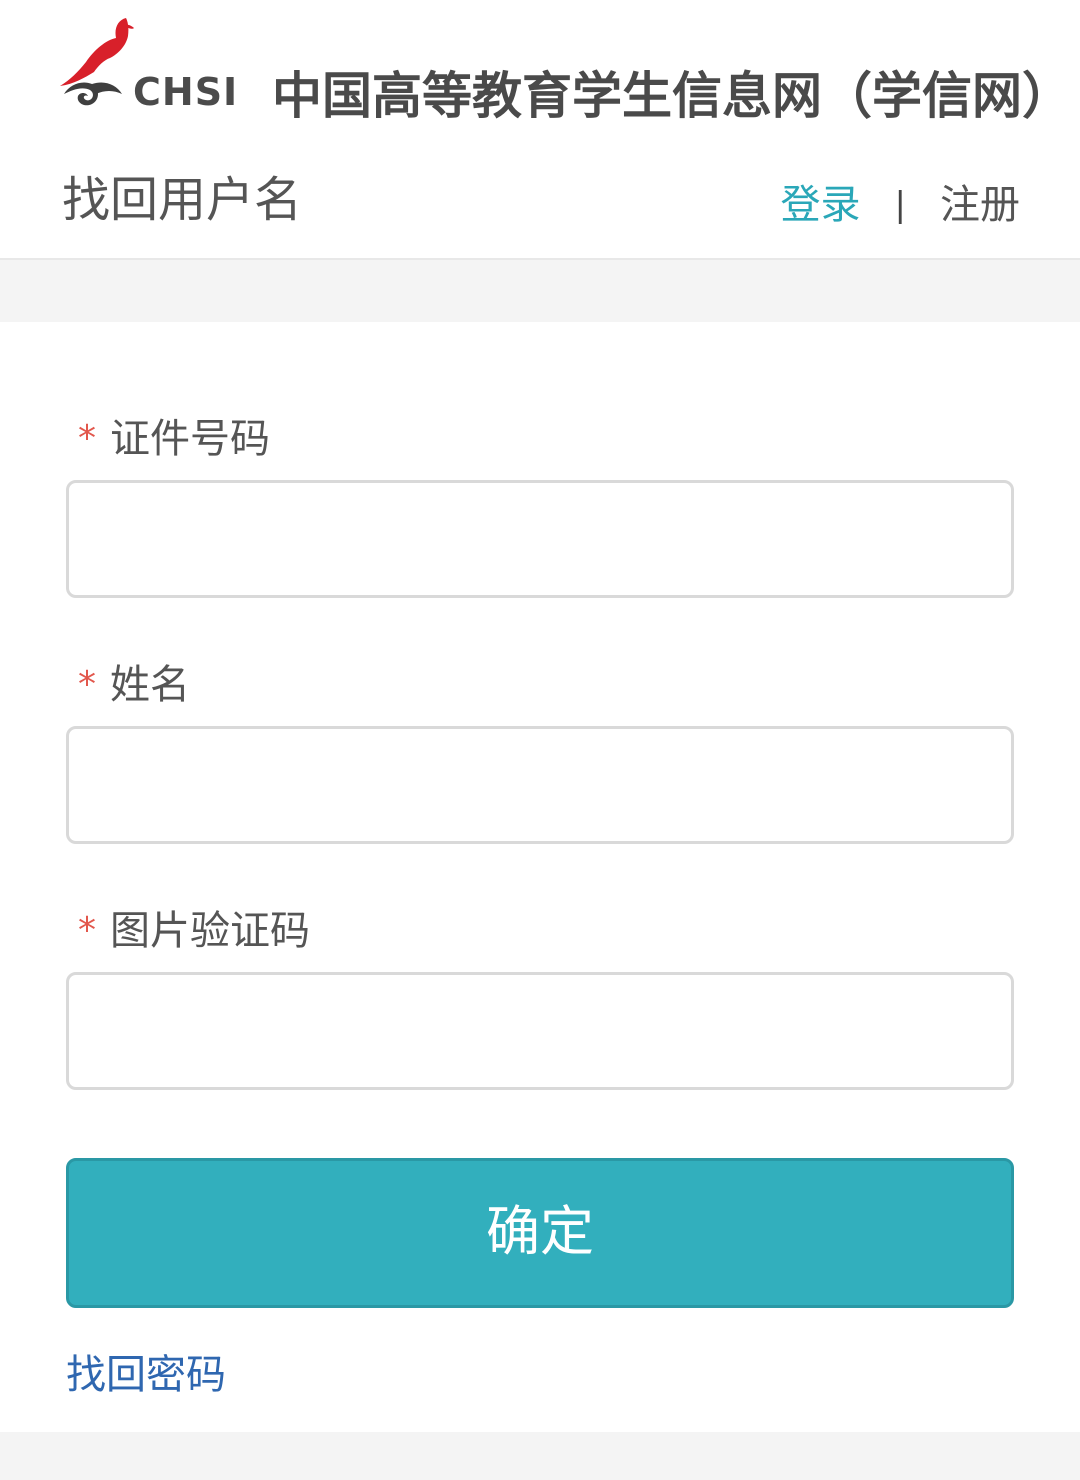 This screenshot has width=1080, height=1480. Describe the element at coordinates (672, 95) in the screenshot. I see `site-title: 中国高等教育学生信息网（学信网）` at that location.